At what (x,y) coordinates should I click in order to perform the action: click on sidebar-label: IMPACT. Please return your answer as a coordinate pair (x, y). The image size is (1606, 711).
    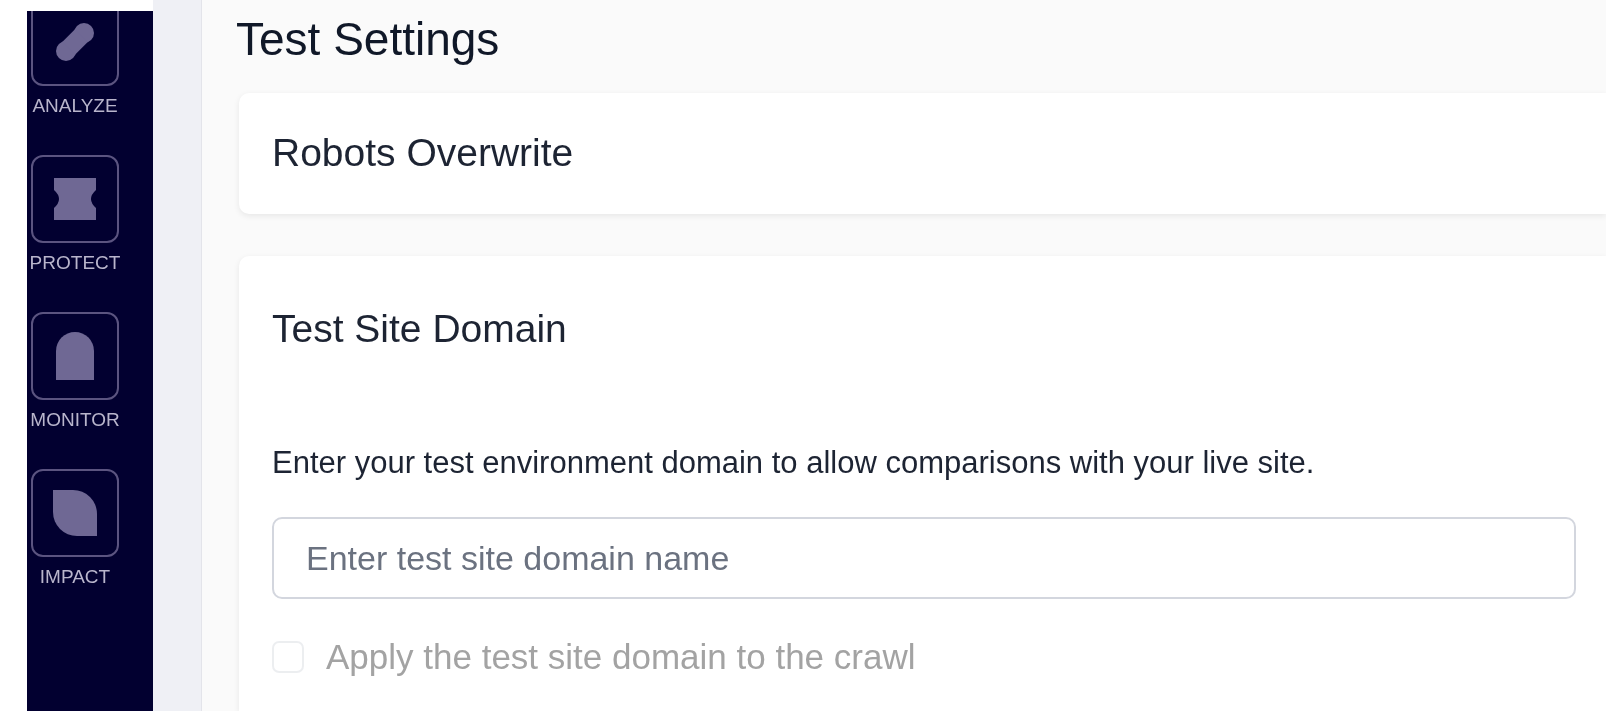
    Looking at the image, I should click on (75, 577).